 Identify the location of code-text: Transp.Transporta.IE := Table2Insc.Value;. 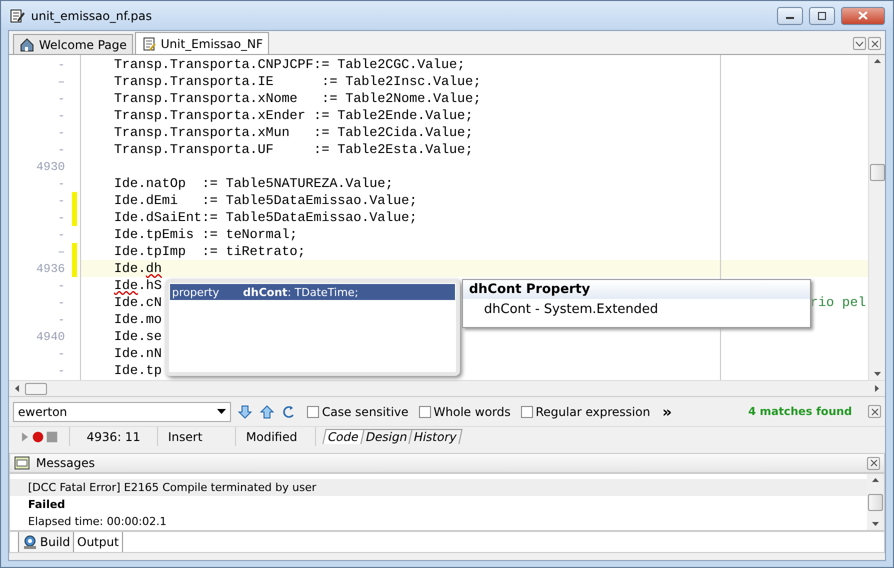
(298, 81).